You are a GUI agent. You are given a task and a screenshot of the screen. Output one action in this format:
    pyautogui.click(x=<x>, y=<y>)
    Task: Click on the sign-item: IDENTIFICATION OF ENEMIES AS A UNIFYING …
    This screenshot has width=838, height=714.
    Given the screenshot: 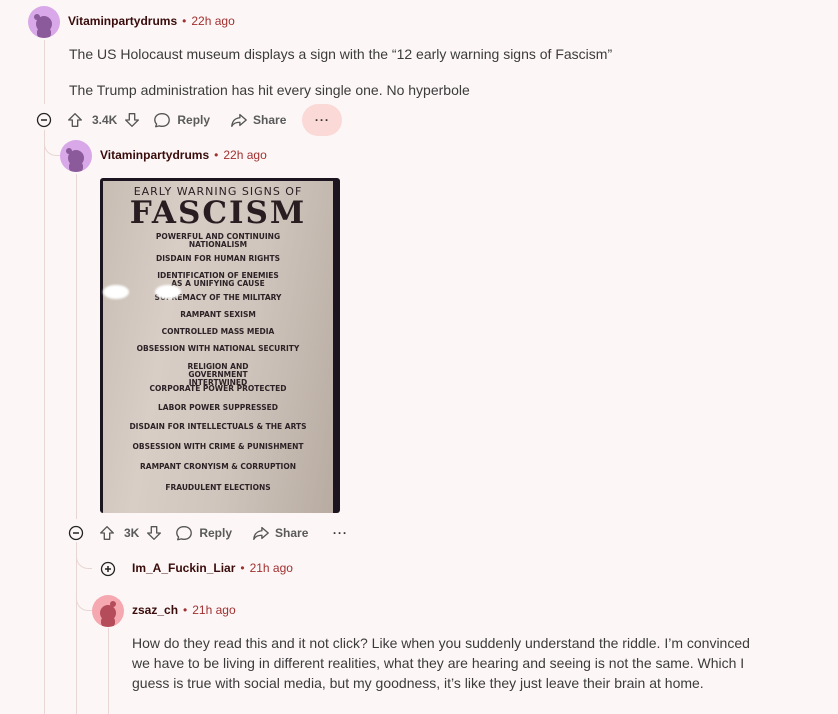 What is the action you would take?
    pyautogui.click(x=218, y=279)
    